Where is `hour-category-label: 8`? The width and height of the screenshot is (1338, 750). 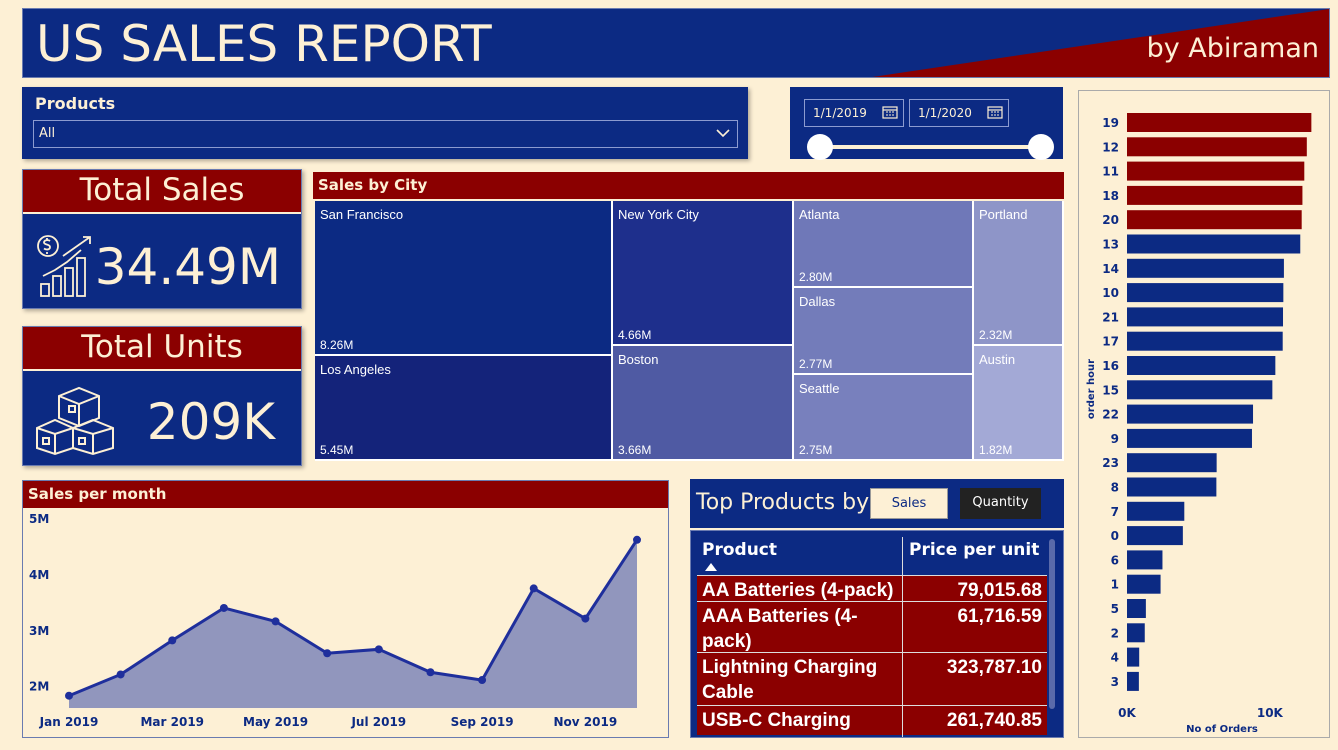 hour-category-label: 8 is located at coordinates (1115, 488).